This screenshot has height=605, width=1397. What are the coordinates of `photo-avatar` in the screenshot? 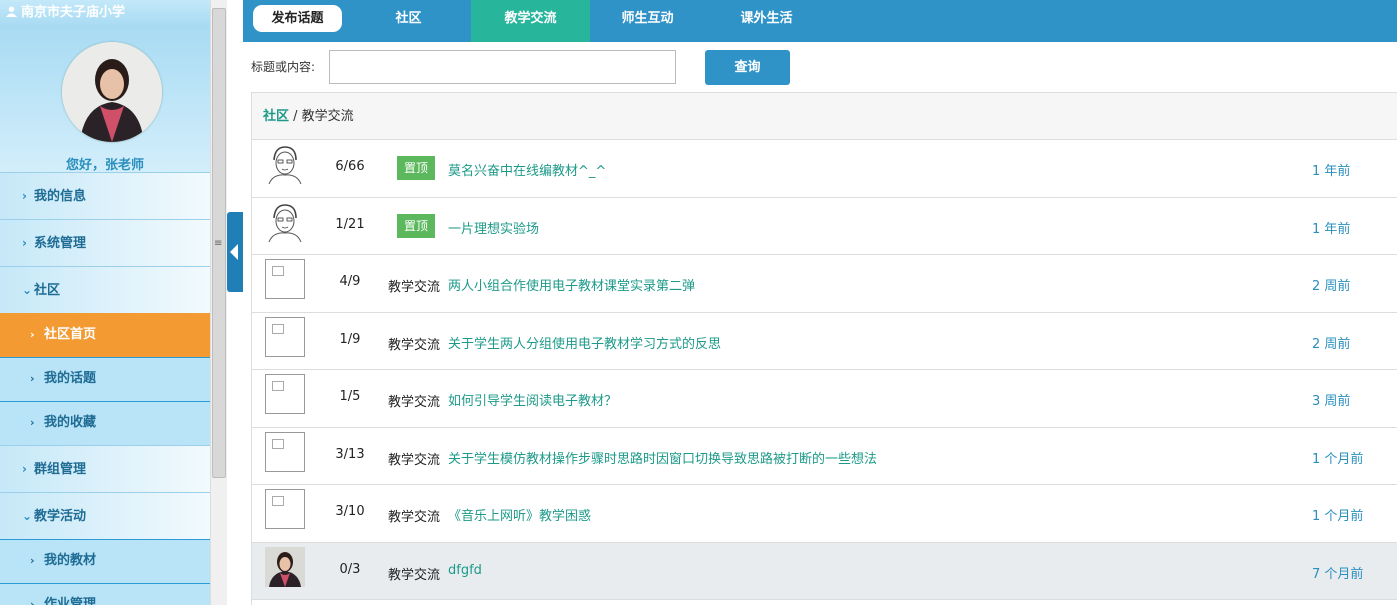 It's located at (285, 566).